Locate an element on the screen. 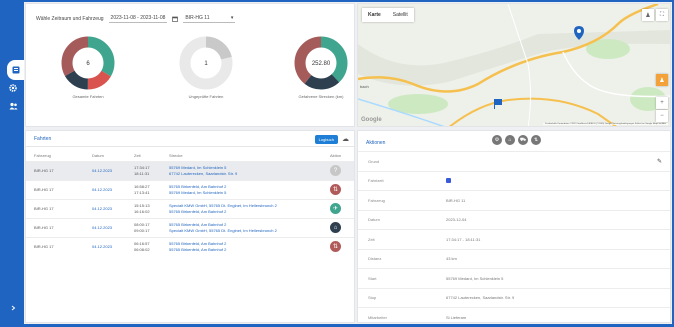 The height and width of the screenshot is (327, 674). vehicle-select-value: BIR-HG 11 is located at coordinates (197, 18).